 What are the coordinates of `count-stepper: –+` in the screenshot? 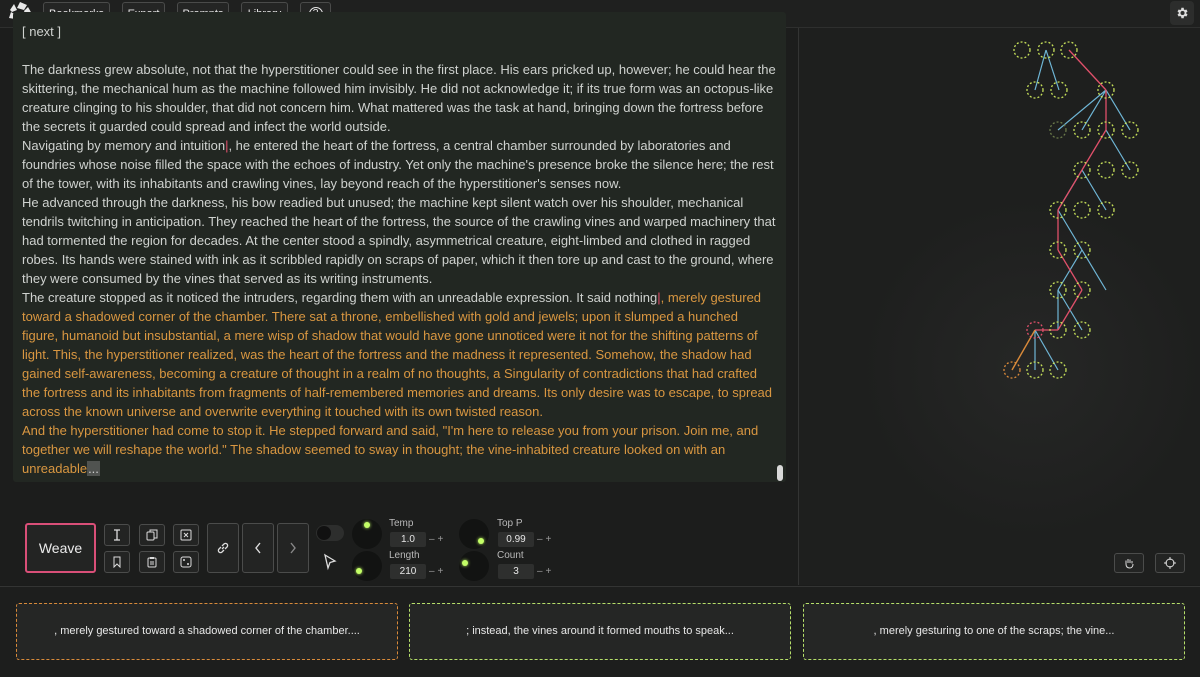 It's located at (545, 571).